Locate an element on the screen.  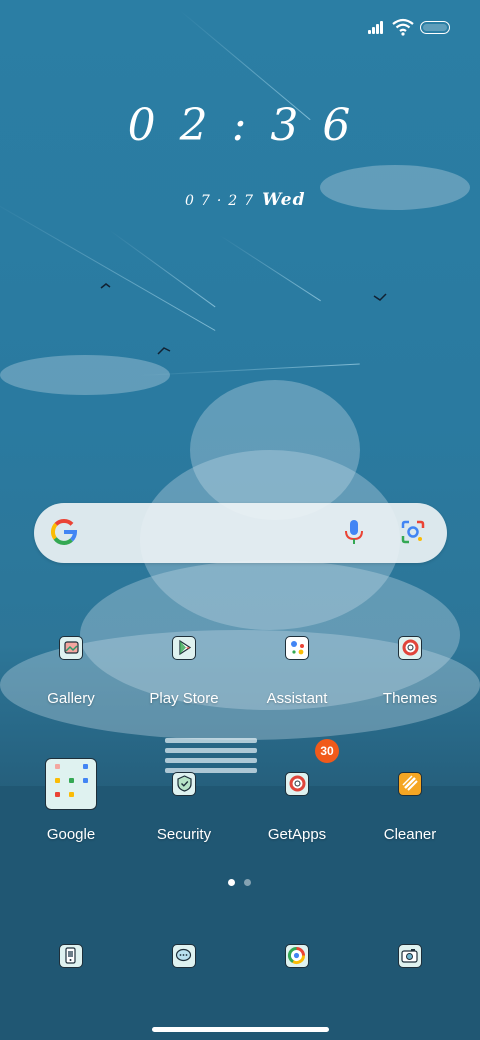
microphone-icon is located at coordinates (354, 532).